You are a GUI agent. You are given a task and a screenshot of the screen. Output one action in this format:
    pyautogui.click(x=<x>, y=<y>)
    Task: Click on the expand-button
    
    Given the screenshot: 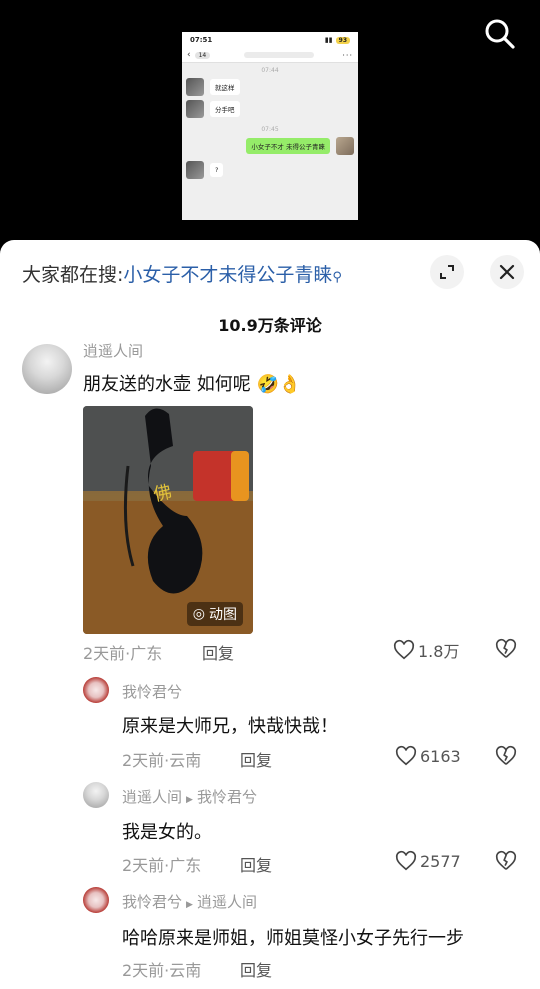 What is the action you would take?
    pyautogui.click(x=447, y=272)
    